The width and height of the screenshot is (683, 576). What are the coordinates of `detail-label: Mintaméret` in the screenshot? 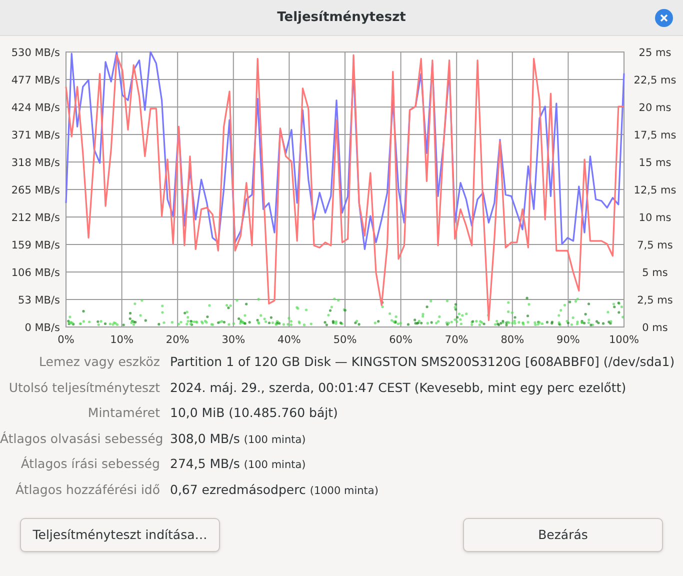 It's located at (123, 413).